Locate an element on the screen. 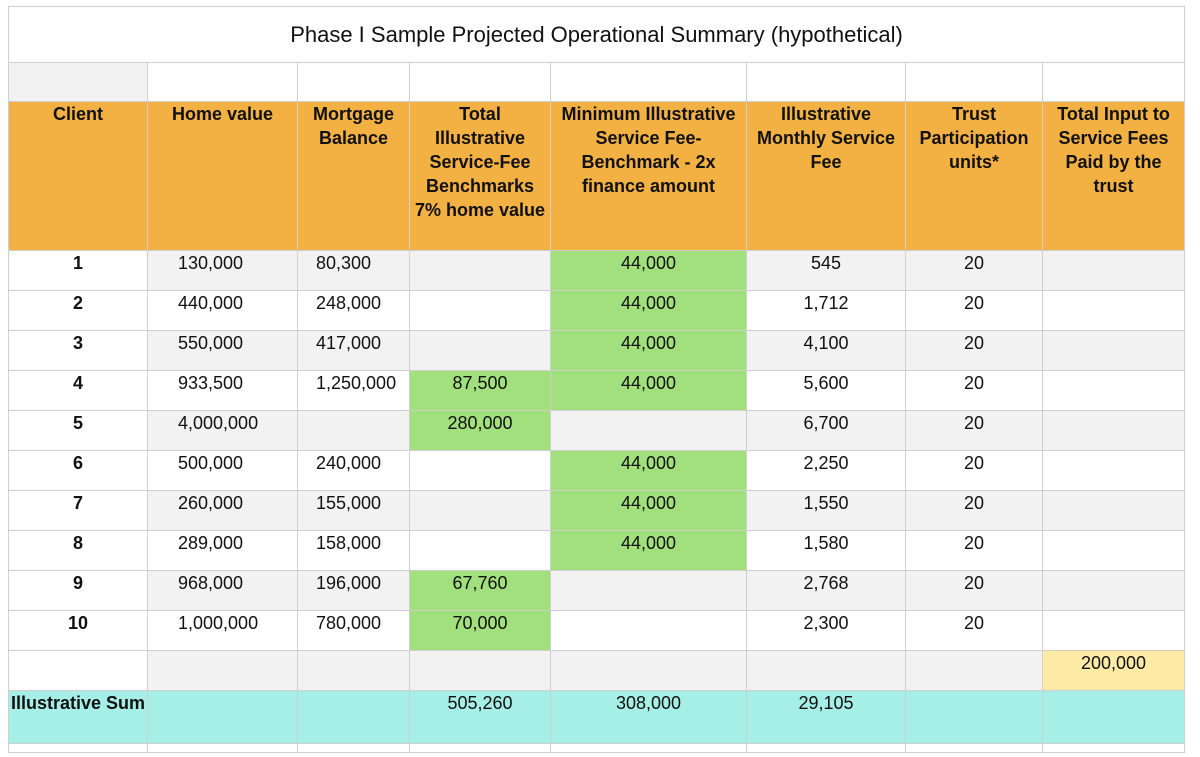  monthly-fee-cell: 1,580 is located at coordinates (826, 550).